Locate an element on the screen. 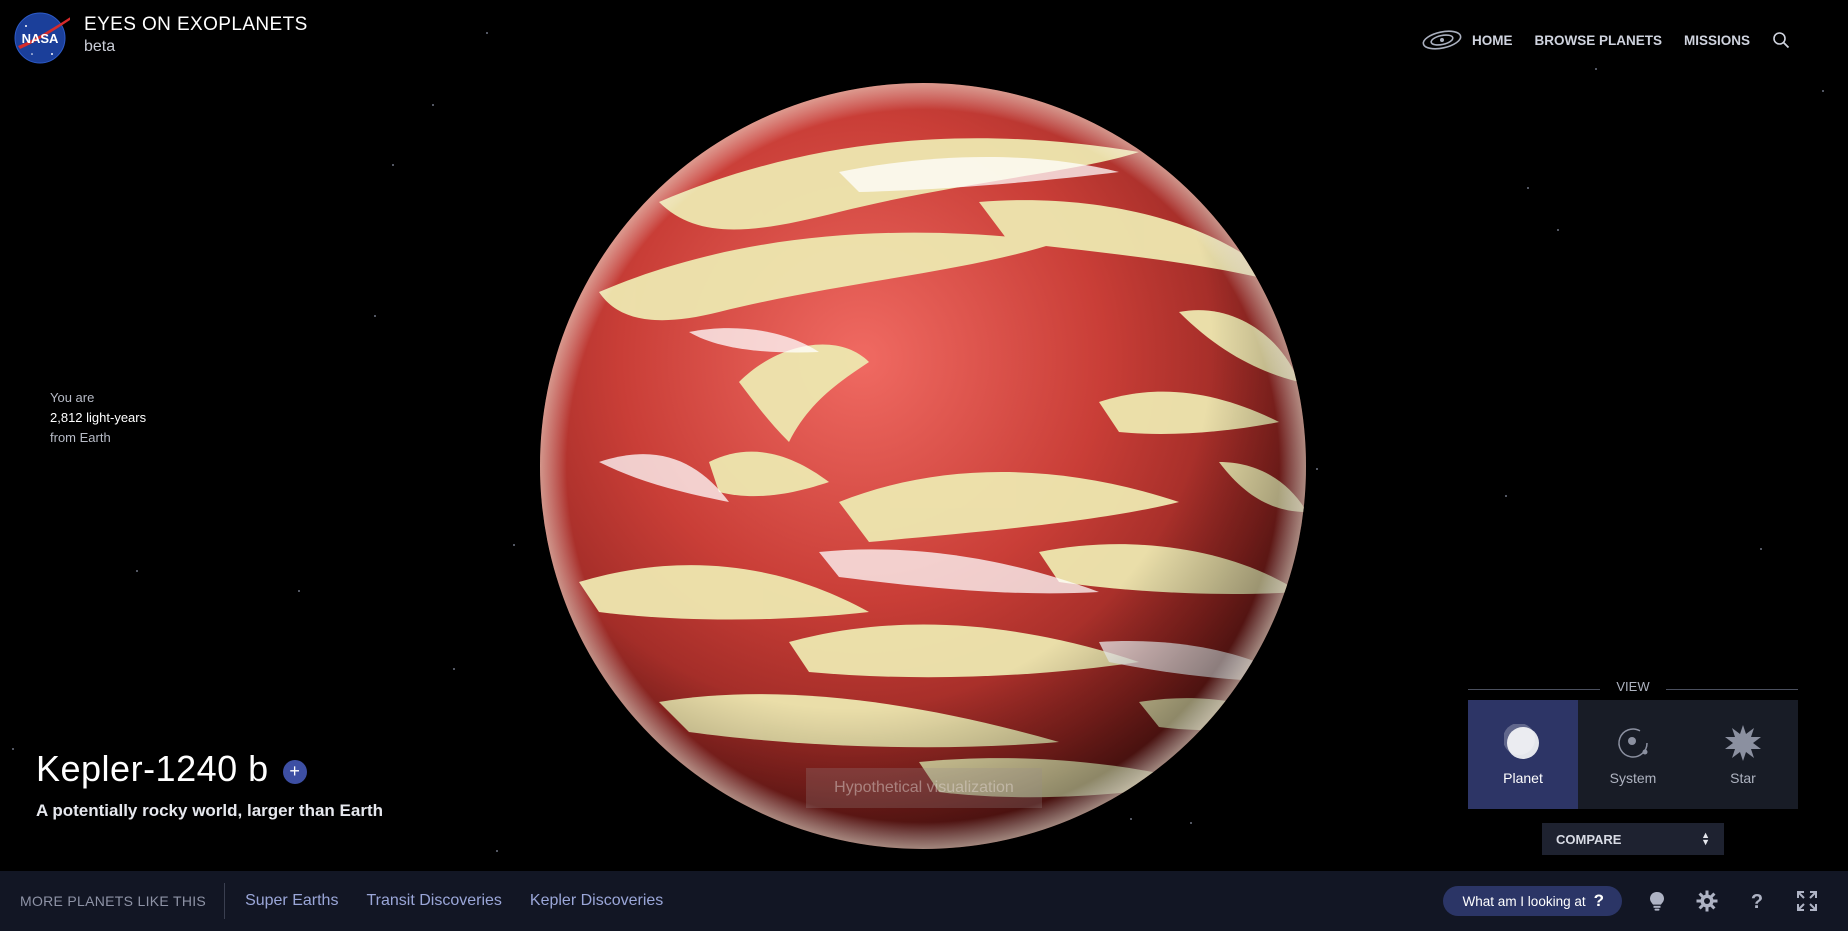 This screenshot has height=931, width=1848. view-system-button: System is located at coordinates (1633, 754).